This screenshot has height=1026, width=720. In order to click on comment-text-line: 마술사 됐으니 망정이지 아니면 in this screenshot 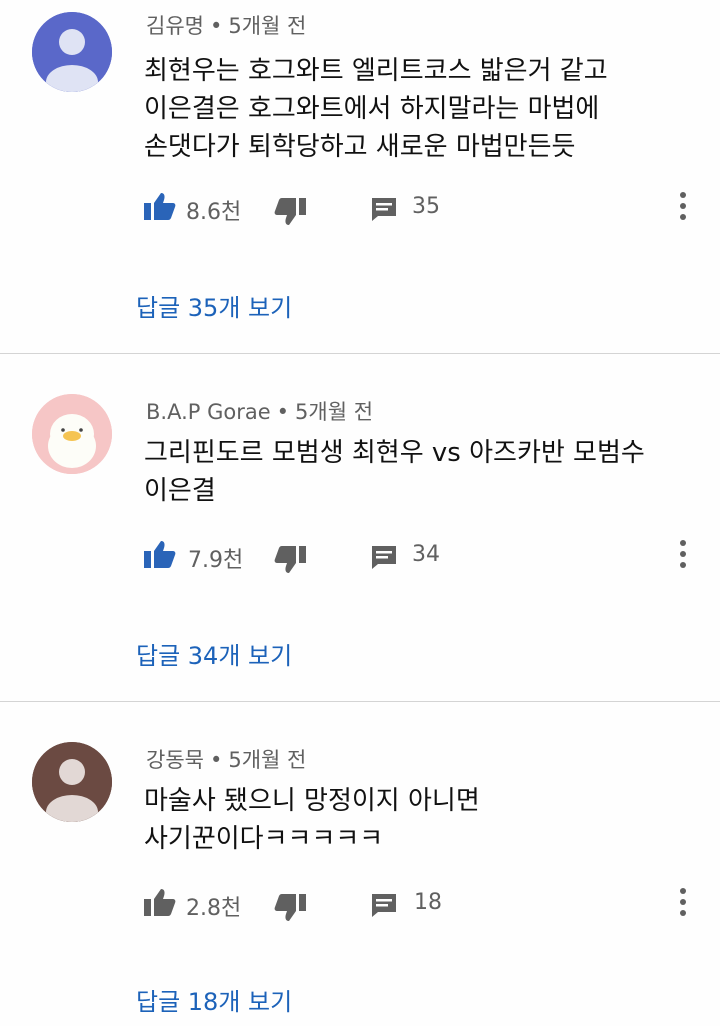, I will do `click(312, 801)`.